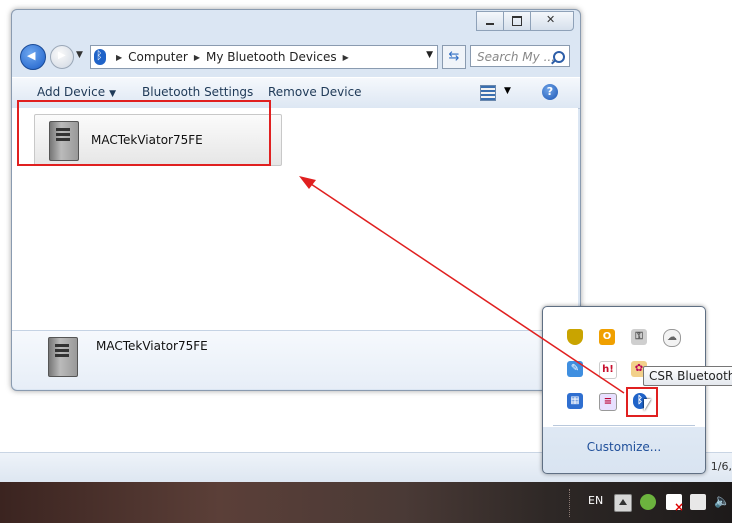 This screenshot has width=732, height=523. I want to click on volume-icon: 🔈, so click(722, 502).